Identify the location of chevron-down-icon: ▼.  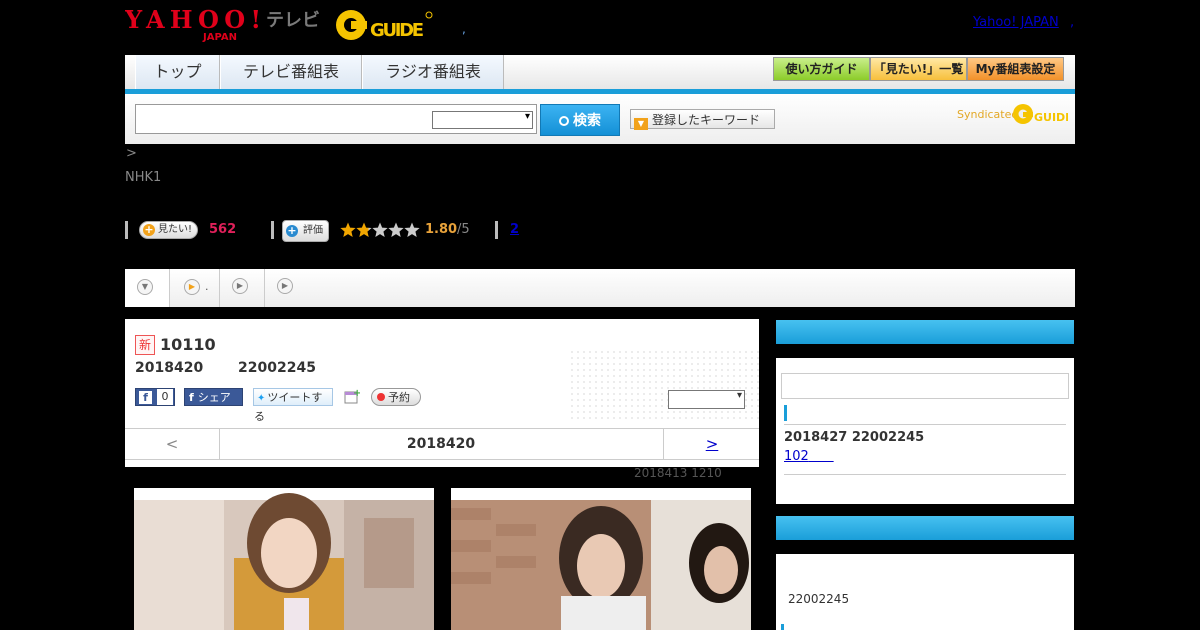
(145, 287).